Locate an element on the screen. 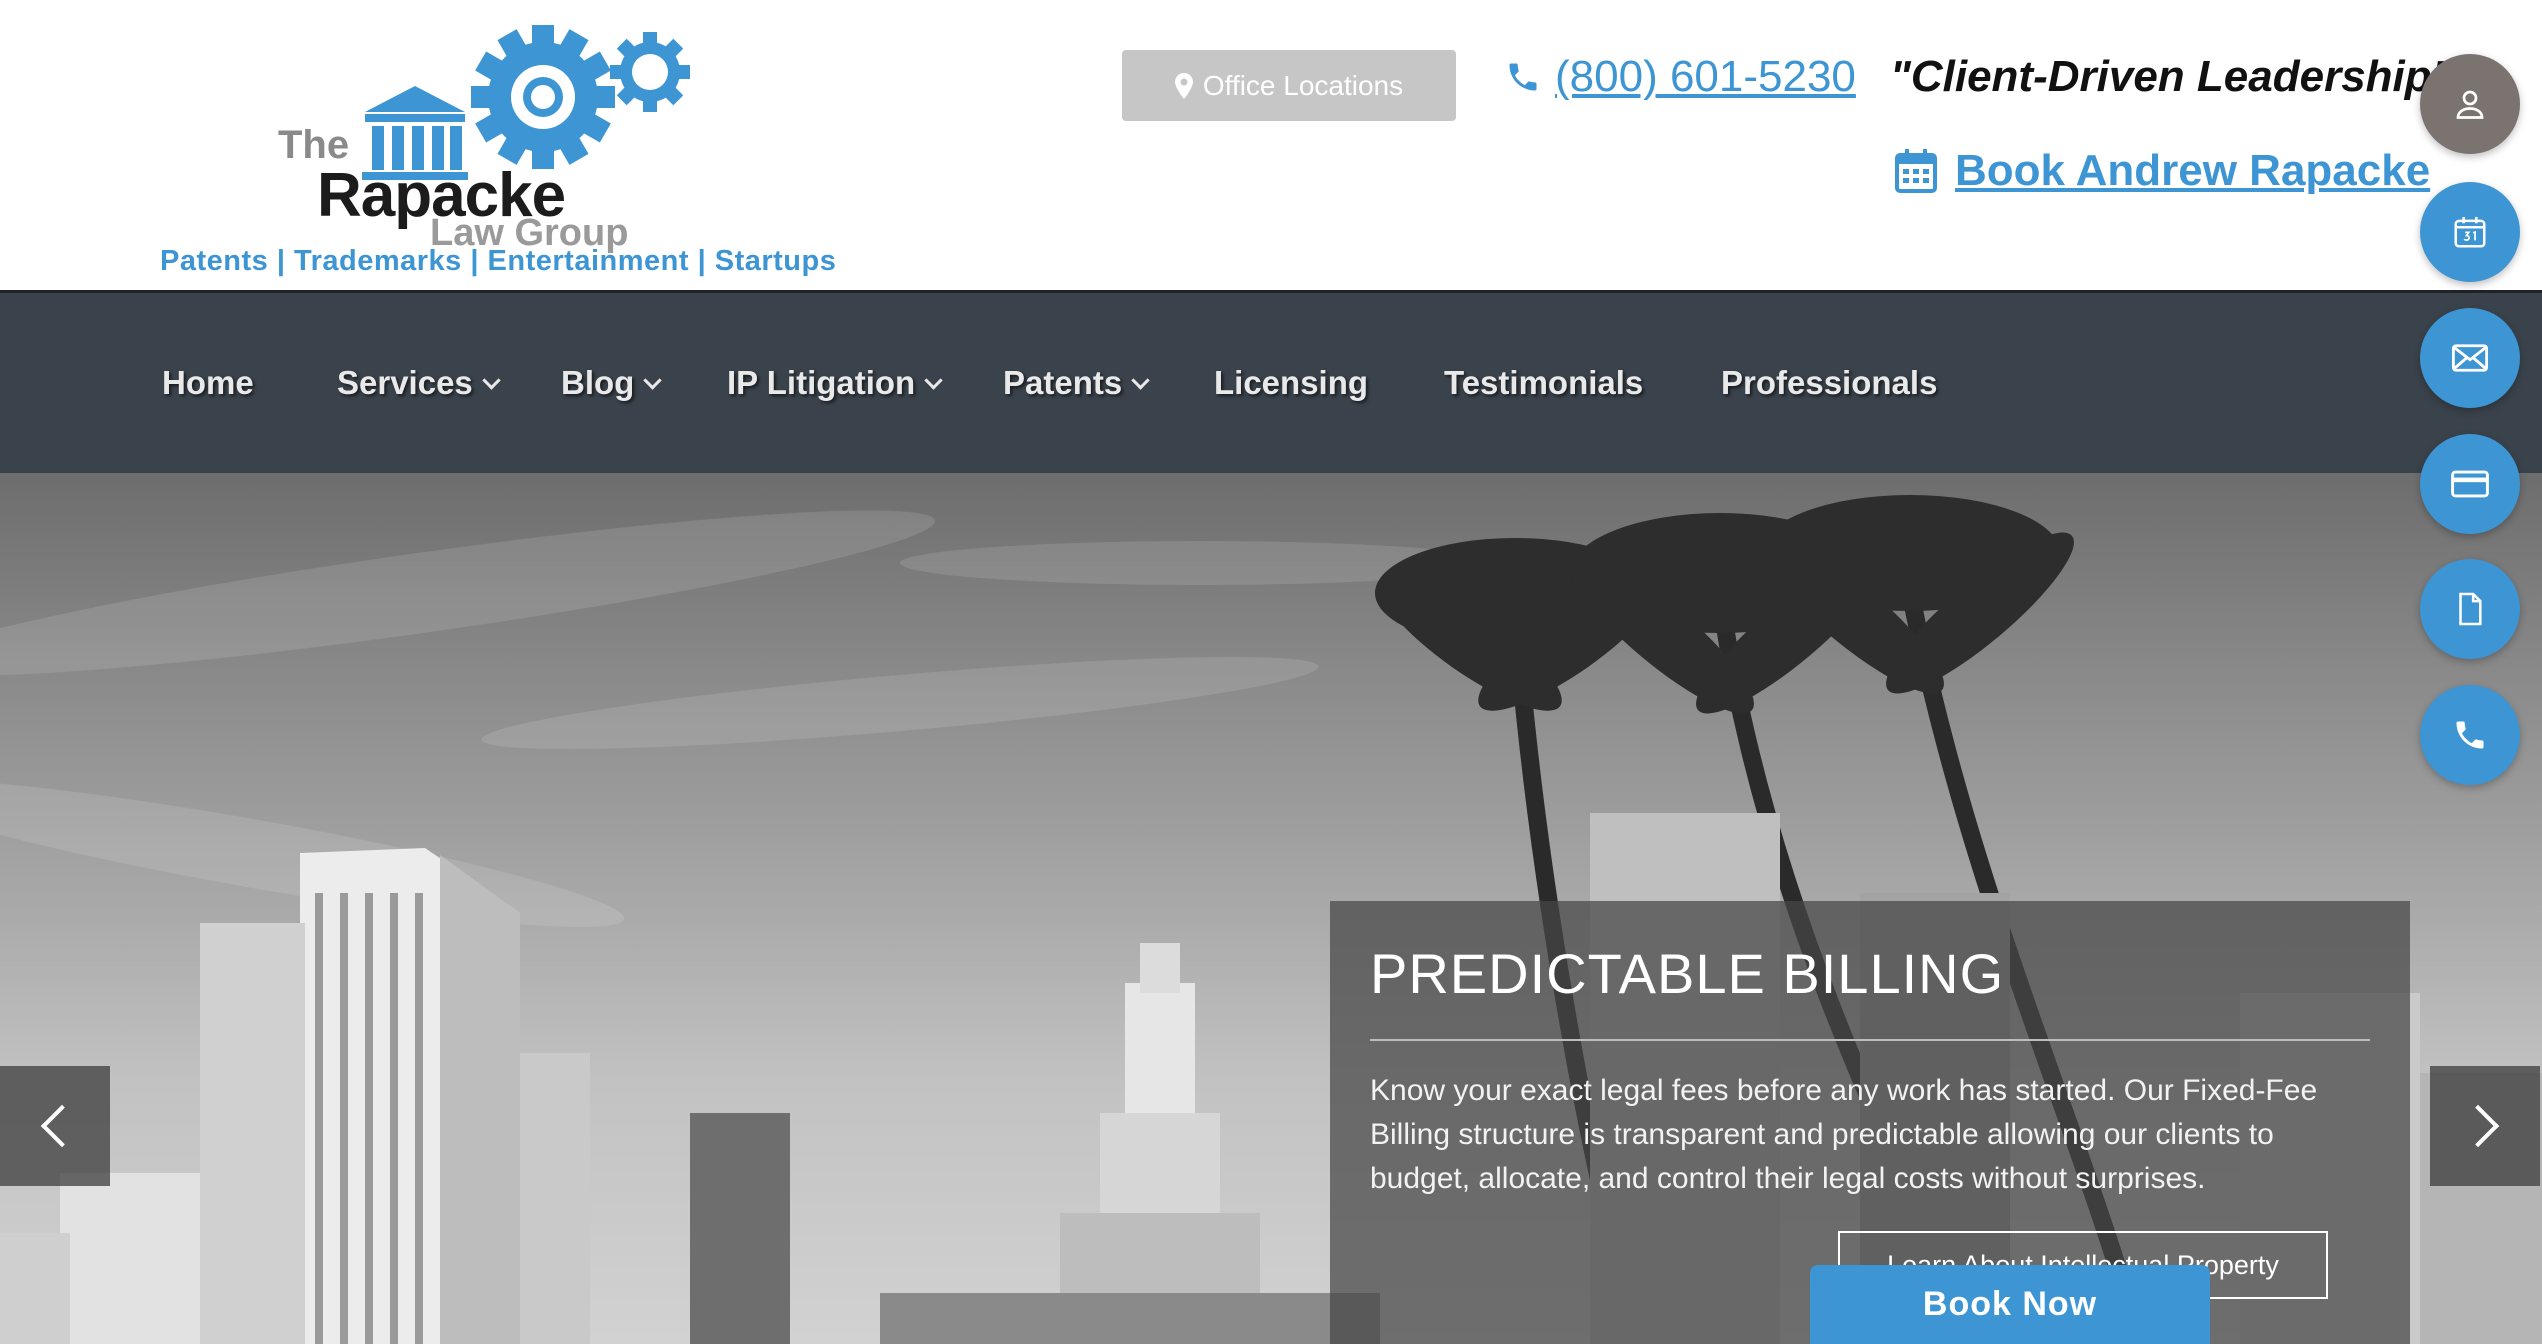 Image resolution: width=2542 pixels, height=1344 pixels. divider is located at coordinates (1870, 1040).